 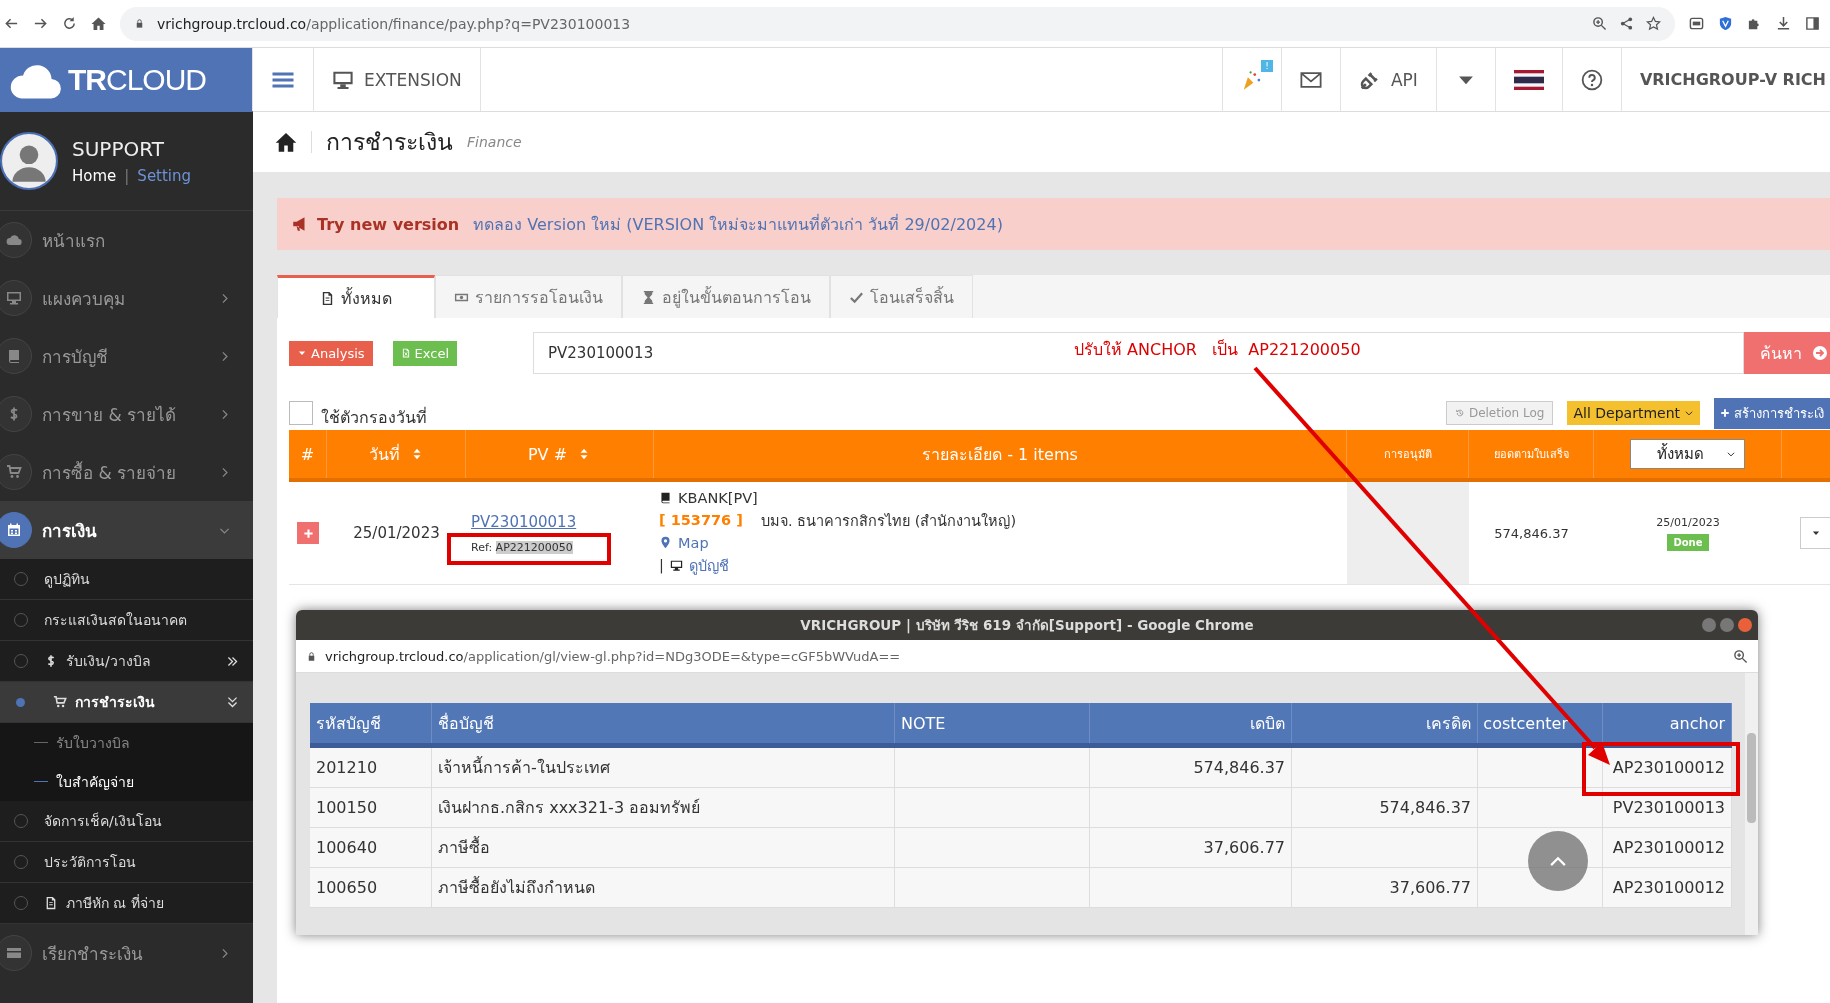 What do you see at coordinates (356, 296) in the screenshot?
I see `tab: ทั้งหมด` at bounding box center [356, 296].